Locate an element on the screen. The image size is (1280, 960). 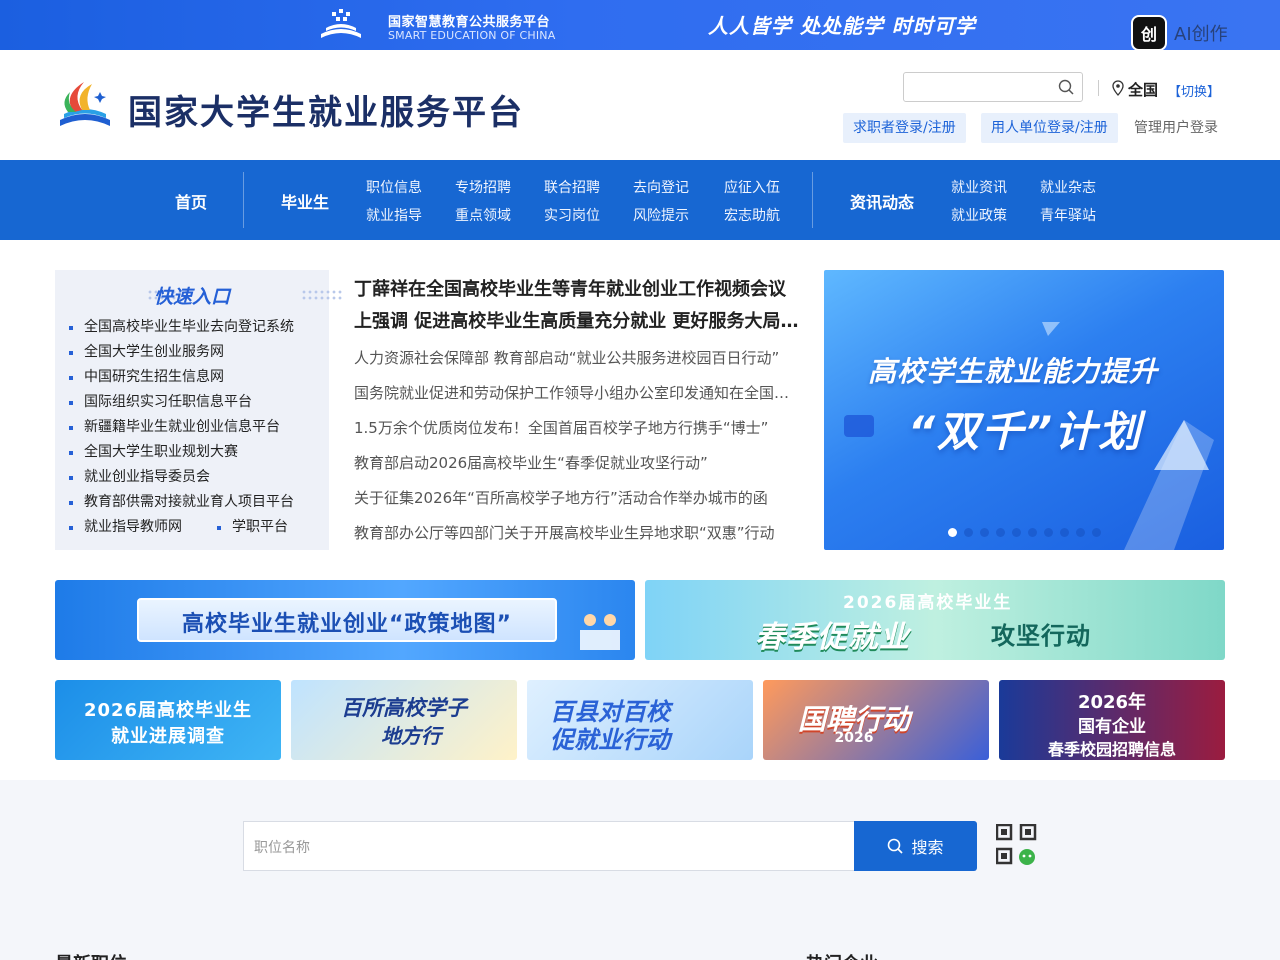
hundred-colleges-banner: 百所高校学子 地方行 is located at coordinates (404, 720).